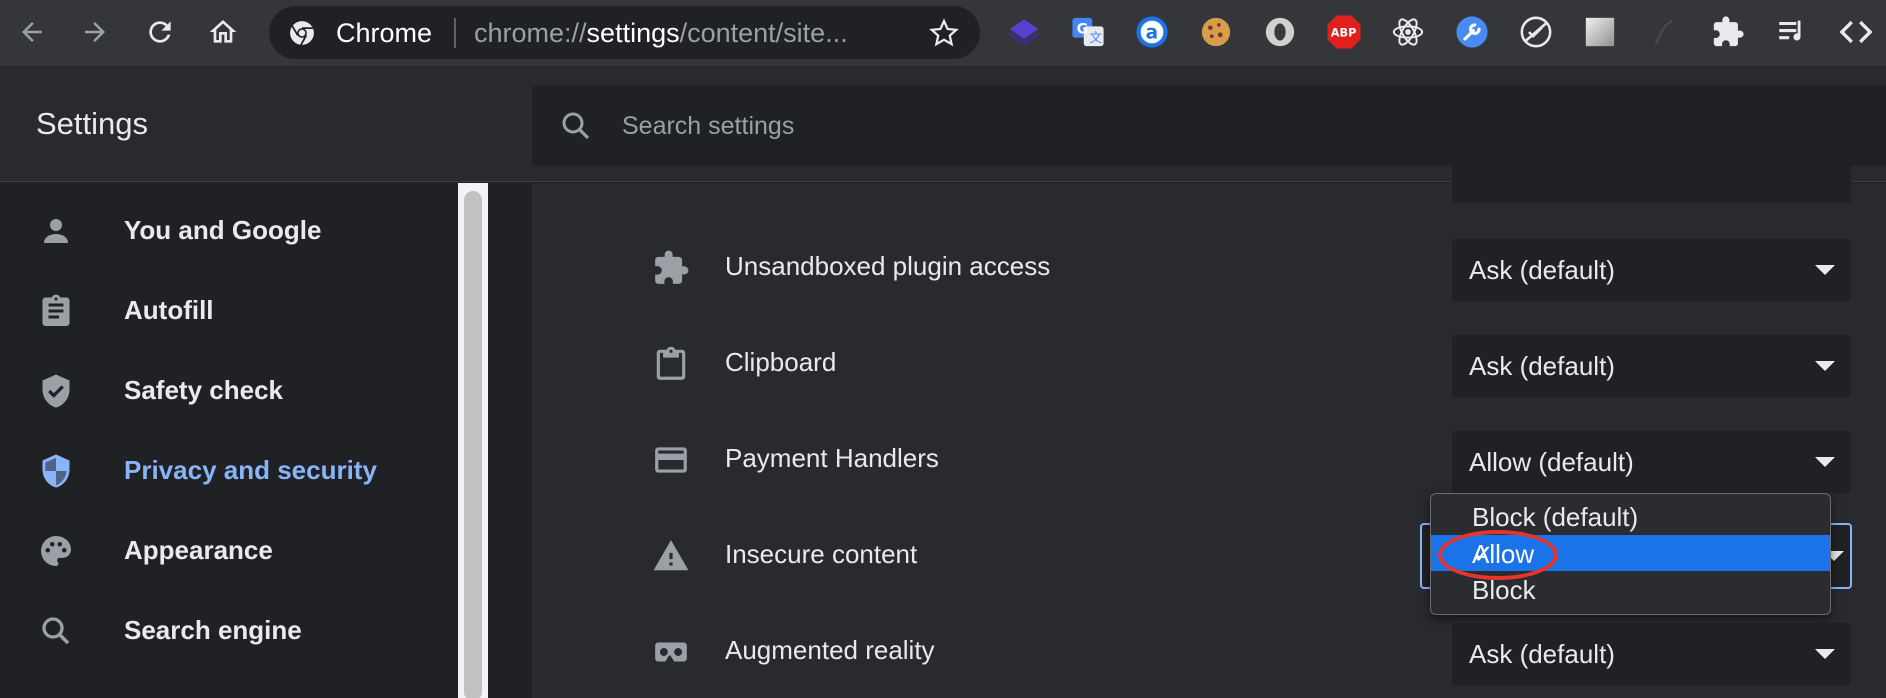  What do you see at coordinates (302, 33) in the screenshot?
I see `chrome-logo-icon` at bounding box center [302, 33].